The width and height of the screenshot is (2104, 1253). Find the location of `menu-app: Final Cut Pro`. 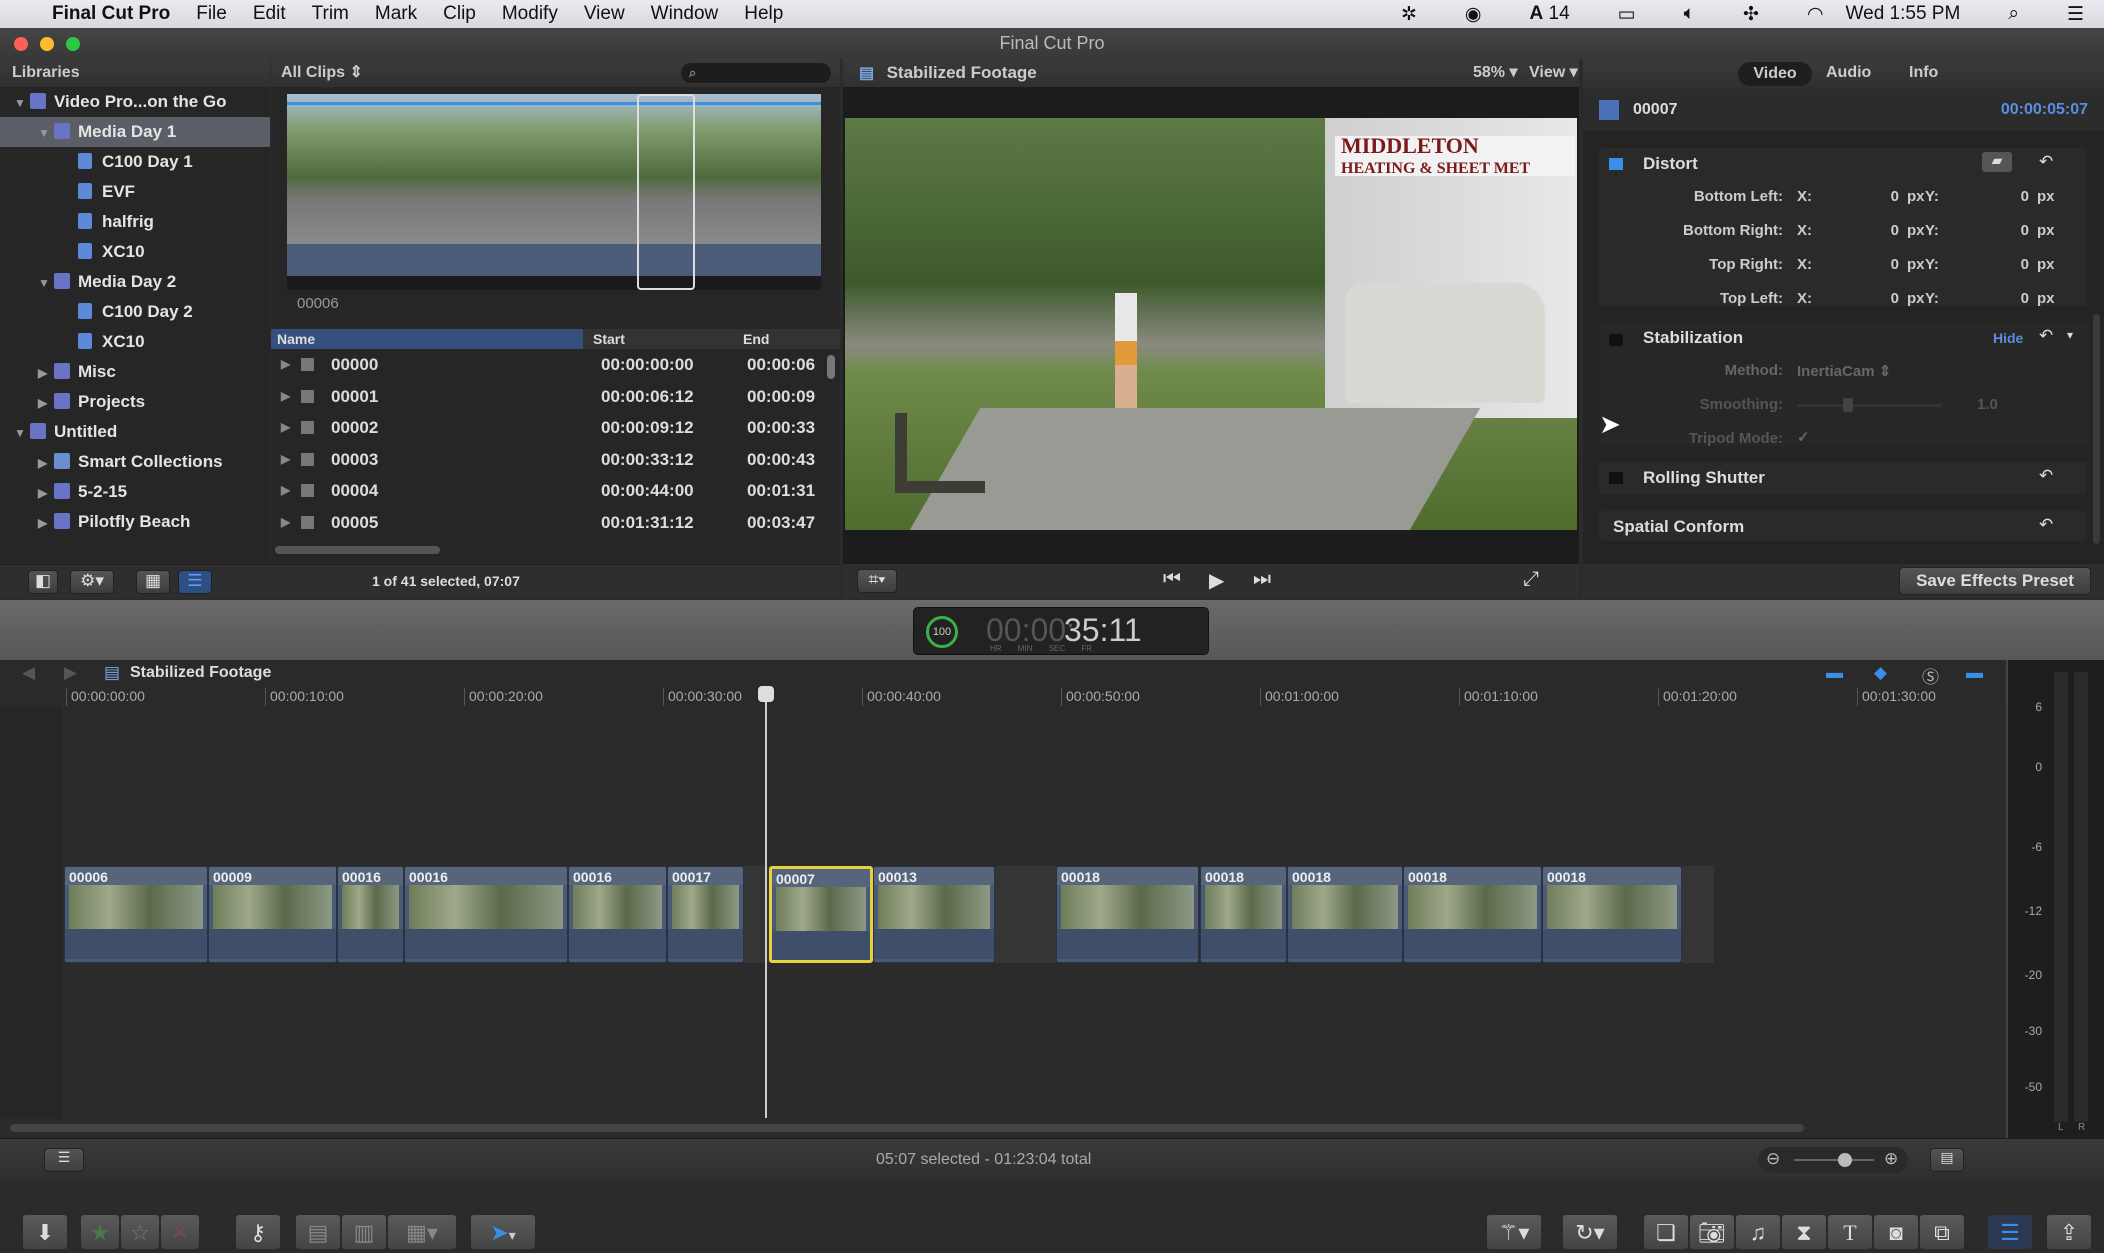

menu-app: Final Cut Pro is located at coordinates (111, 14).